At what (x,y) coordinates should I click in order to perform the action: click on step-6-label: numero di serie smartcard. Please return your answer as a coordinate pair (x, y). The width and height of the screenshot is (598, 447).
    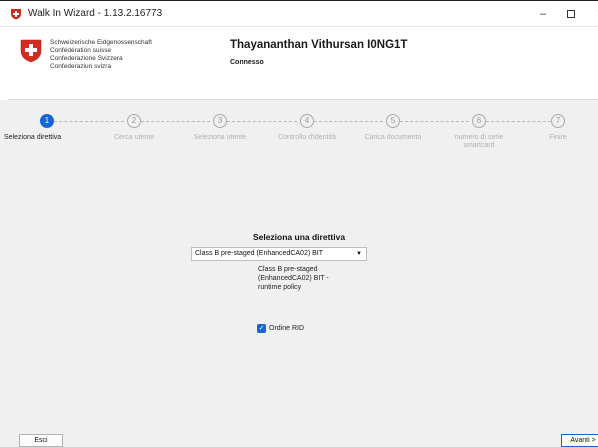
    Looking at the image, I should click on (479, 141).